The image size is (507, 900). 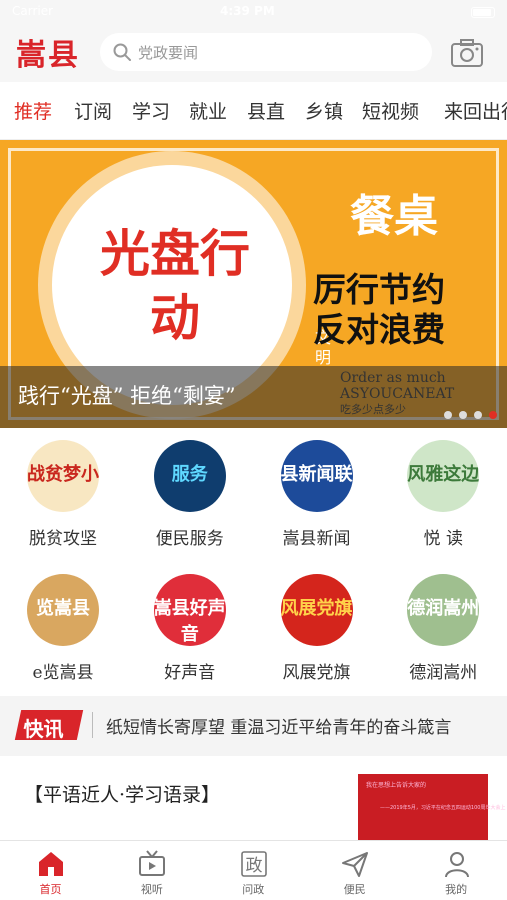 I want to click on ticker-divider, so click(x=92, y=725).